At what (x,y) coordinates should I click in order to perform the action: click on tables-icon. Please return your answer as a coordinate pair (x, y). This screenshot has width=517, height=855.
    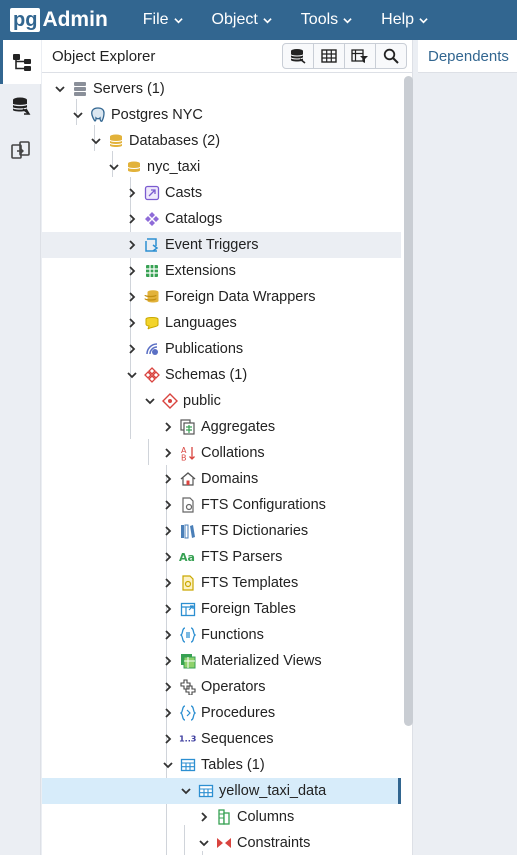
    Looking at the image, I should click on (188, 765).